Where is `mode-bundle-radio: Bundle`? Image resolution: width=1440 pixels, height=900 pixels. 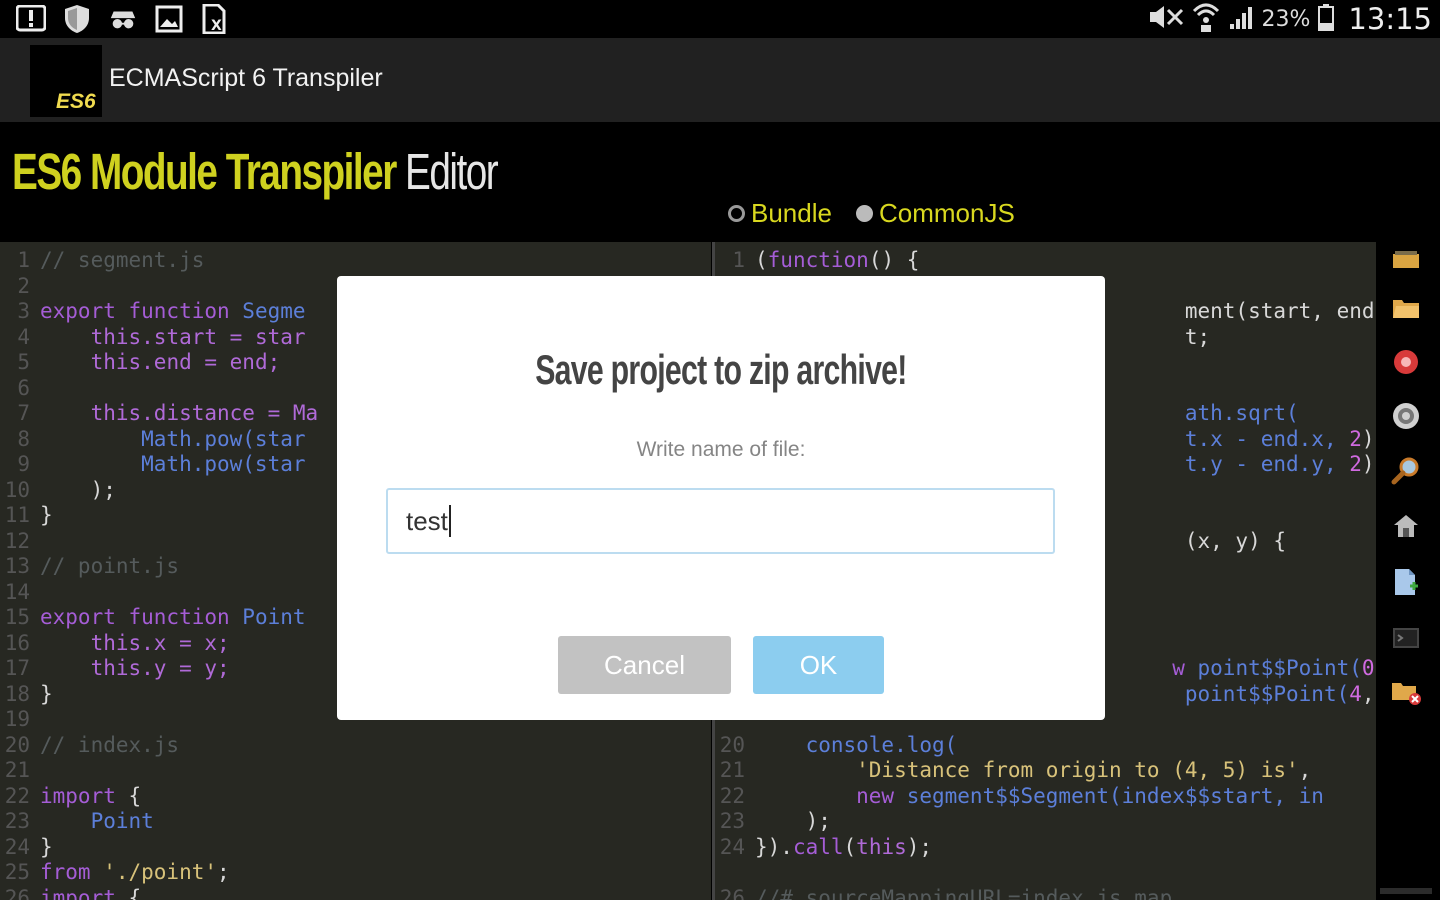 mode-bundle-radio: Bundle is located at coordinates (780, 213).